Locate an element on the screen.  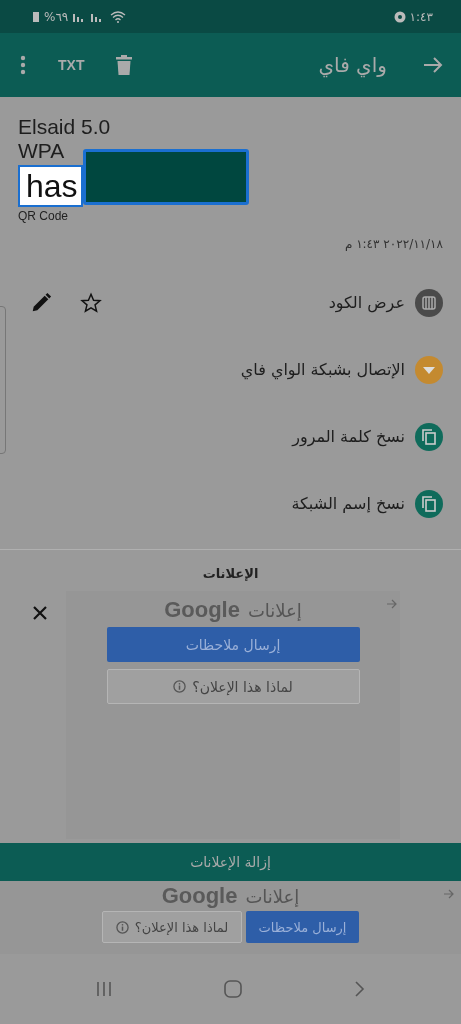
remove-ads-button: إزالة الإعلانات is located at coordinates (230, 862).